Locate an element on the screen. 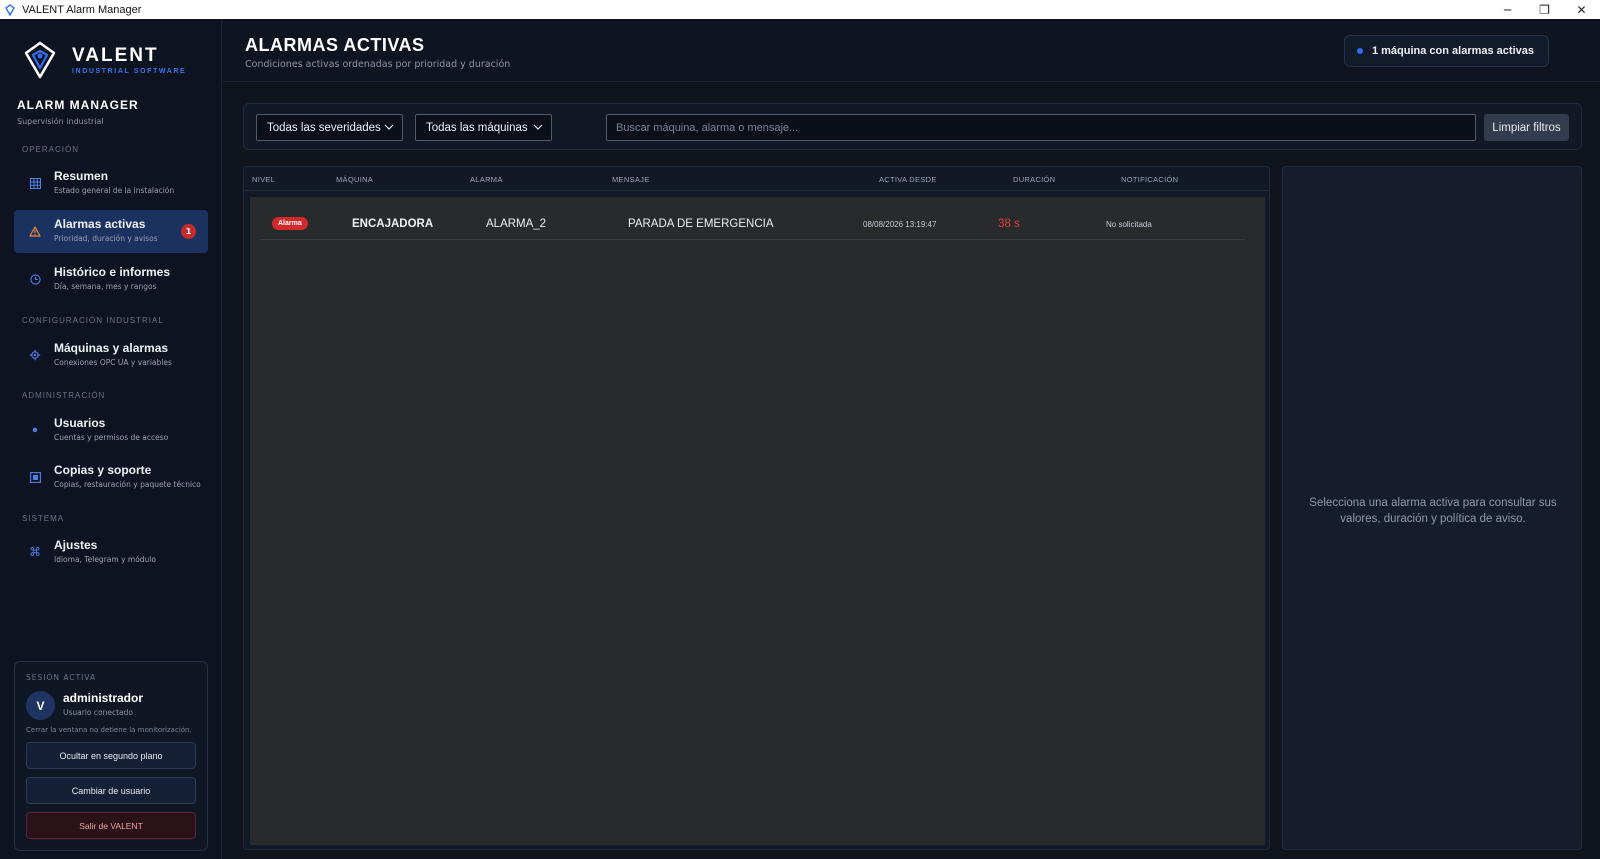  sidebar-item-resumen: Resumen Estado general de la instalación is located at coordinates (111, 183).